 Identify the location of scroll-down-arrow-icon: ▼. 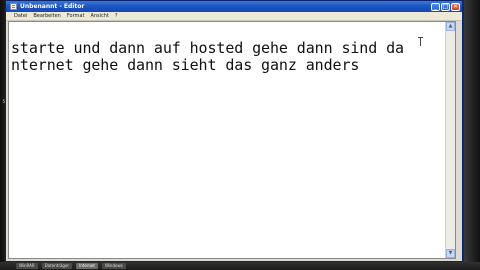
(450, 253).